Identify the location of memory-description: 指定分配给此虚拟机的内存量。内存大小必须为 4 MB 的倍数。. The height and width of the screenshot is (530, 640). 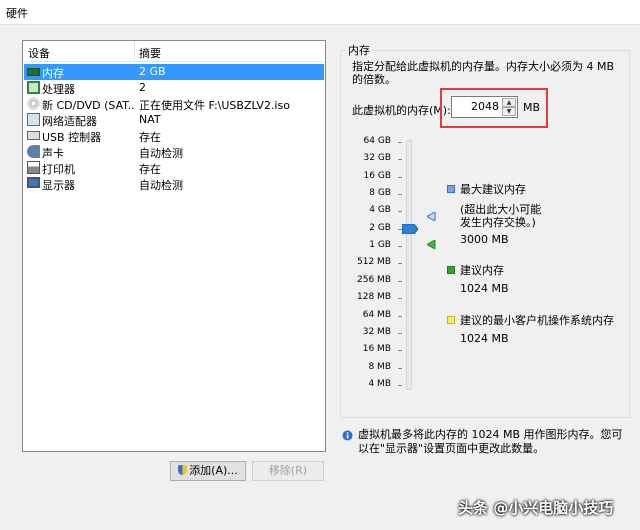
(483, 73).